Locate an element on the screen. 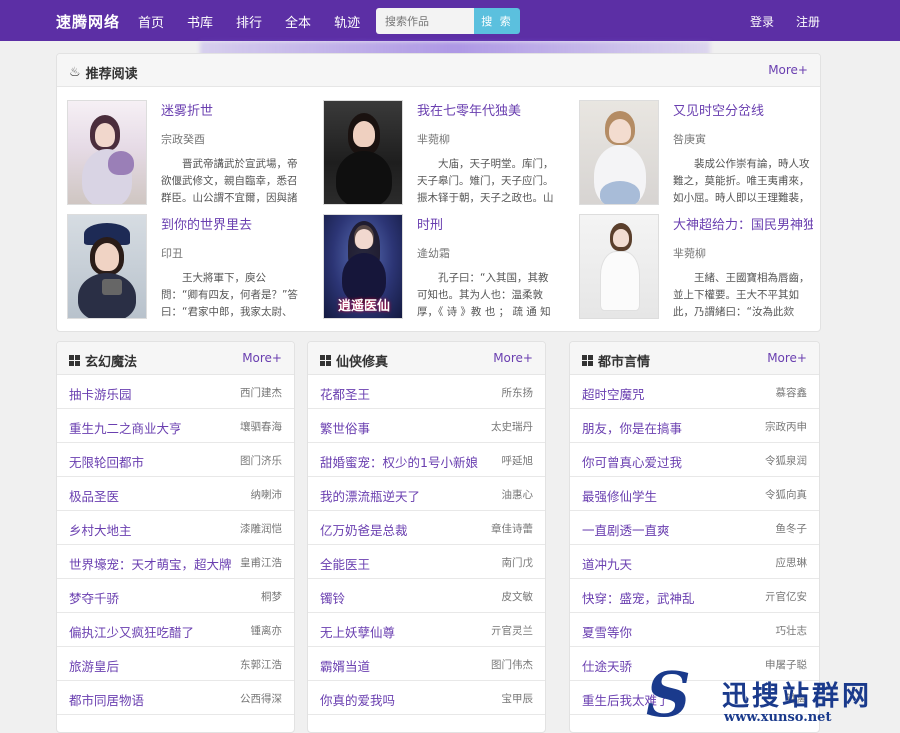  list-item: 全能医王 南门戊 is located at coordinates (426, 562).